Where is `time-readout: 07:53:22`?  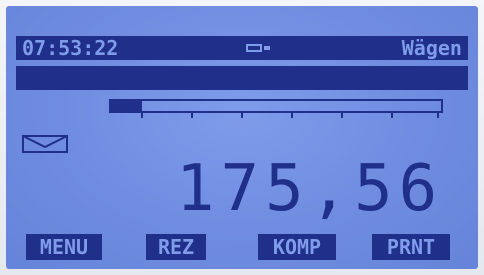 time-readout: 07:53:22 is located at coordinates (70, 48).